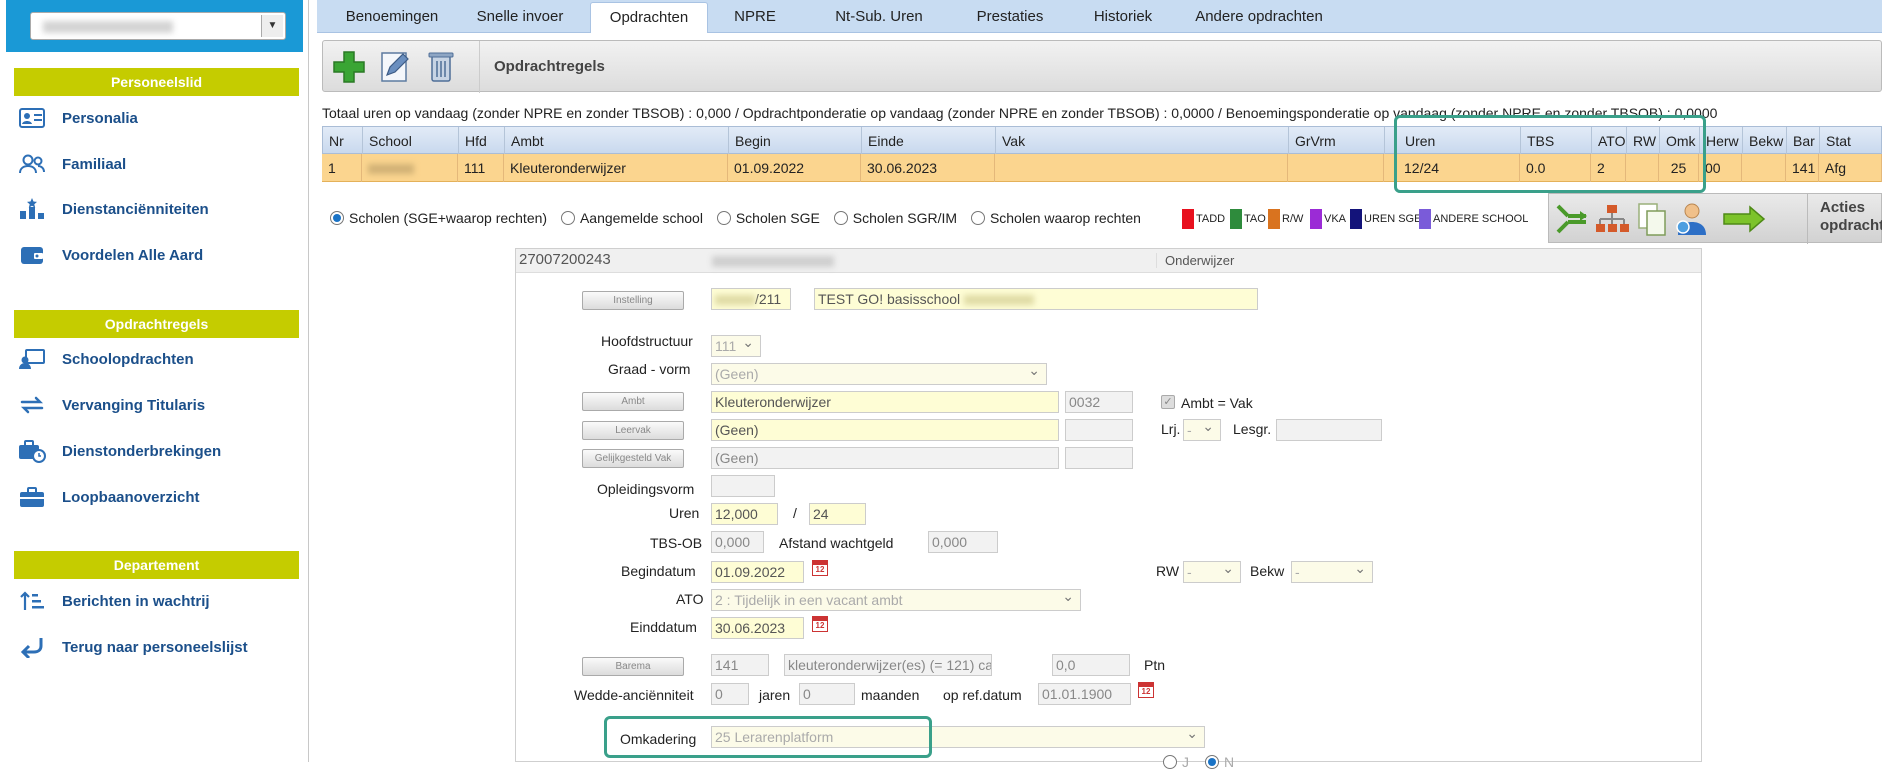 Image resolution: width=1882 pixels, height=770 pixels. Describe the element at coordinates (1123, 17) in the screenshot. I see `tab-historiek: Historiek` at that location.